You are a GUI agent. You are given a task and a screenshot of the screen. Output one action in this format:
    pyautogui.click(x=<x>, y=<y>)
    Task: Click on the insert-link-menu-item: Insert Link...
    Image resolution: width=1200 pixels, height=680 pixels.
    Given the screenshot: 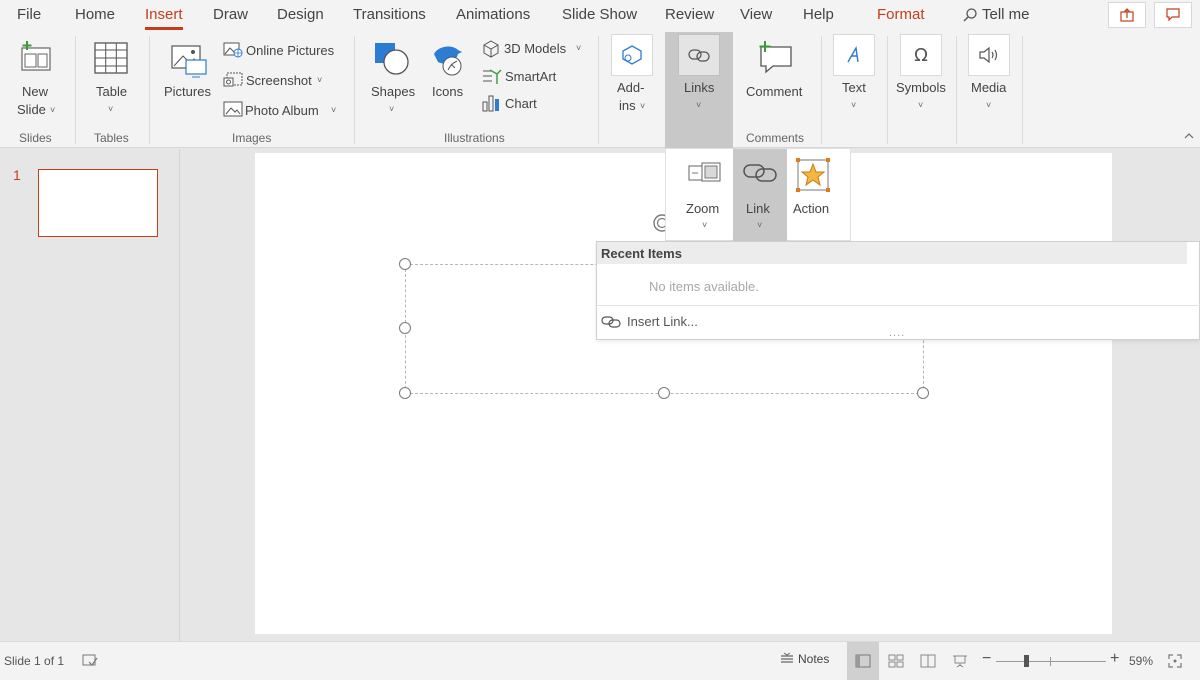 What is the action you would take?
    pyautogui.click(x=649, y=321)
    